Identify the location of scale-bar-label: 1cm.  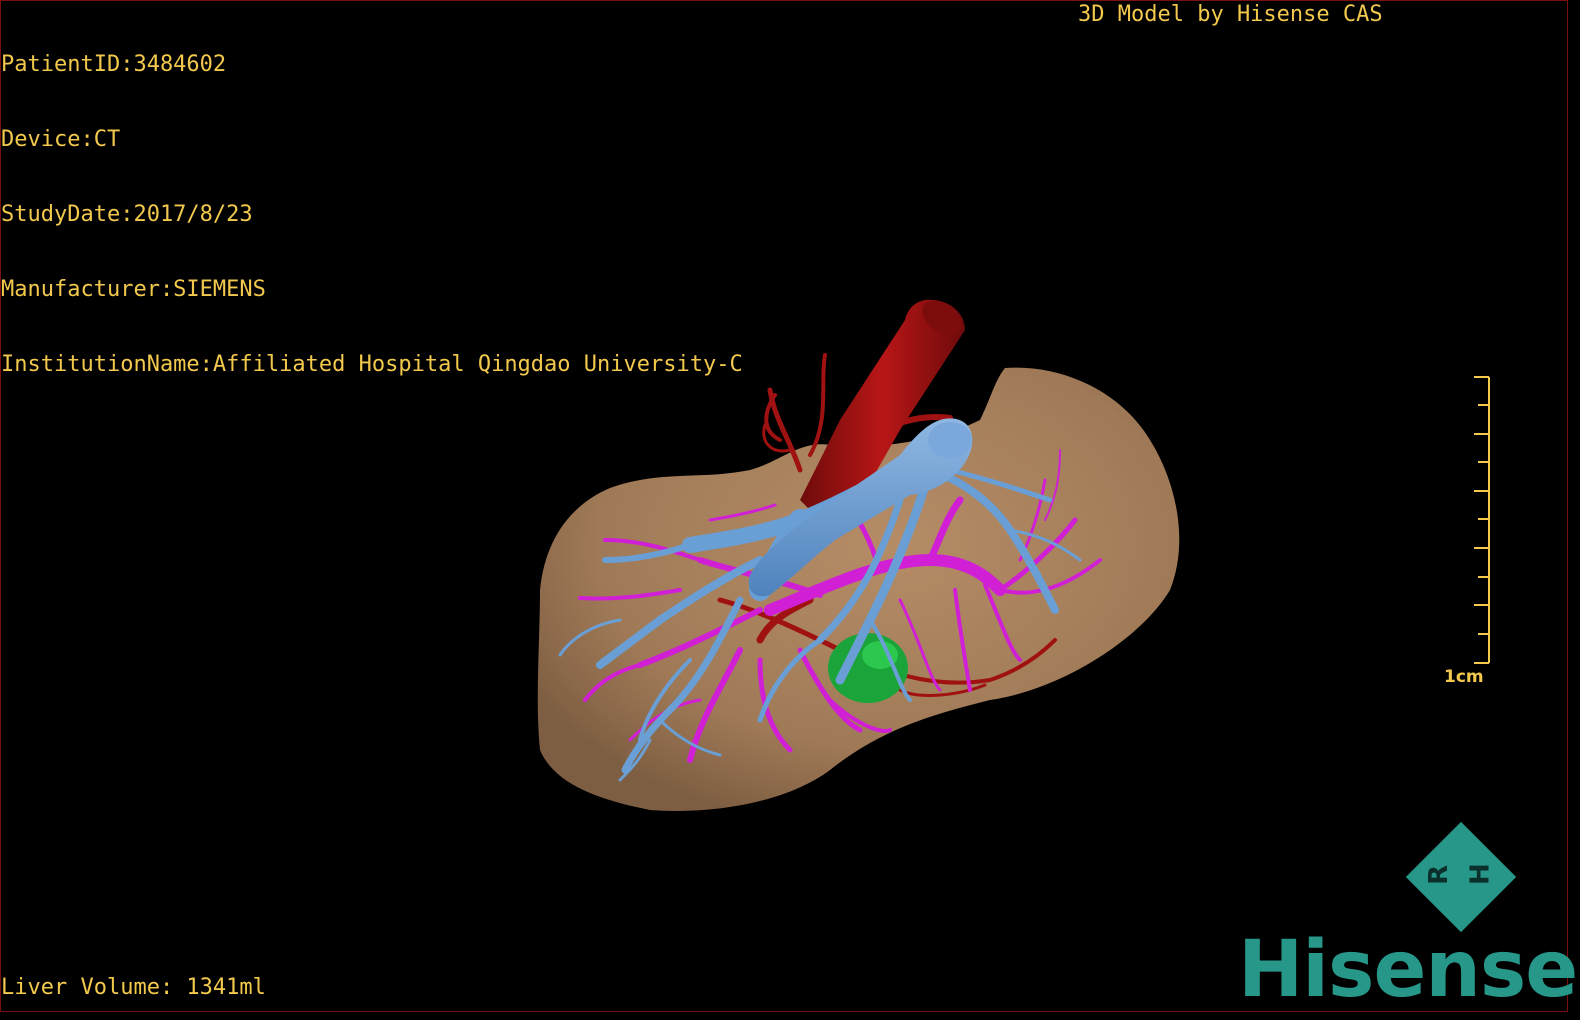
(1464, 677).